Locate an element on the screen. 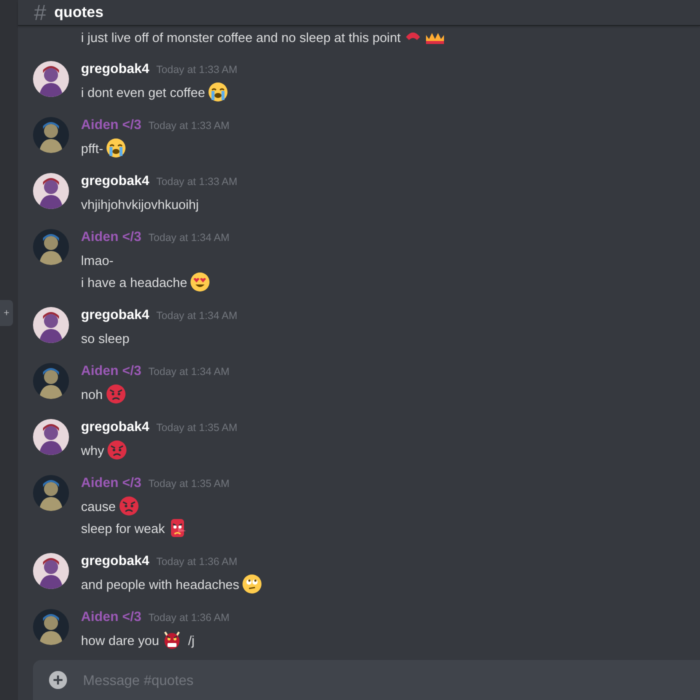 This screenshot has width=700, height=700. message-text: how dare you is located at coordinates (120, 640).